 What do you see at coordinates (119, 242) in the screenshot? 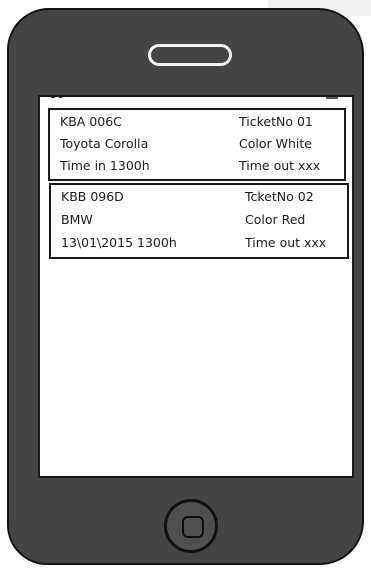
I see `time-in: 13\01\2015 1300h` at bounding box center [119, 242].